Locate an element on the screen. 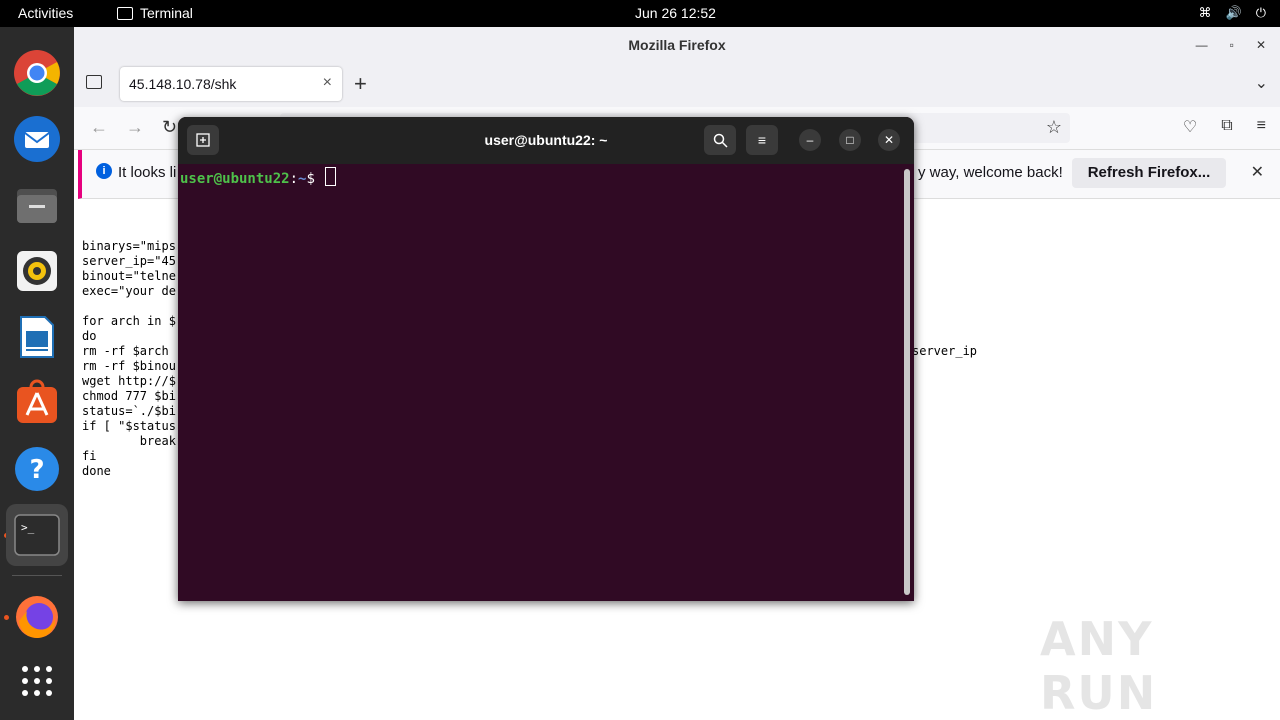  volume-icon: 🔊 is located at coordinates (1234, 13).